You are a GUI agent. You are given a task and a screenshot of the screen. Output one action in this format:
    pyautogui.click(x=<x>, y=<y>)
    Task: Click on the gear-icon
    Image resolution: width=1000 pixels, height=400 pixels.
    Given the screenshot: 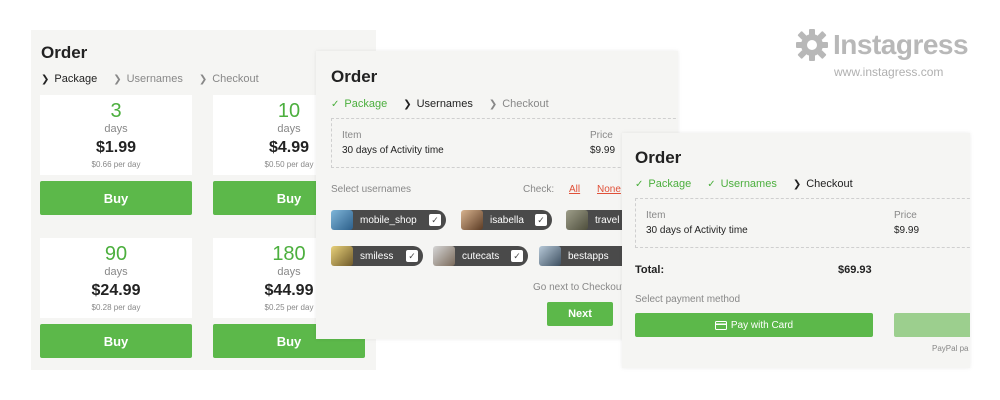 What is the action you would take?
    pyautogui.click(x=812, y=45)
    